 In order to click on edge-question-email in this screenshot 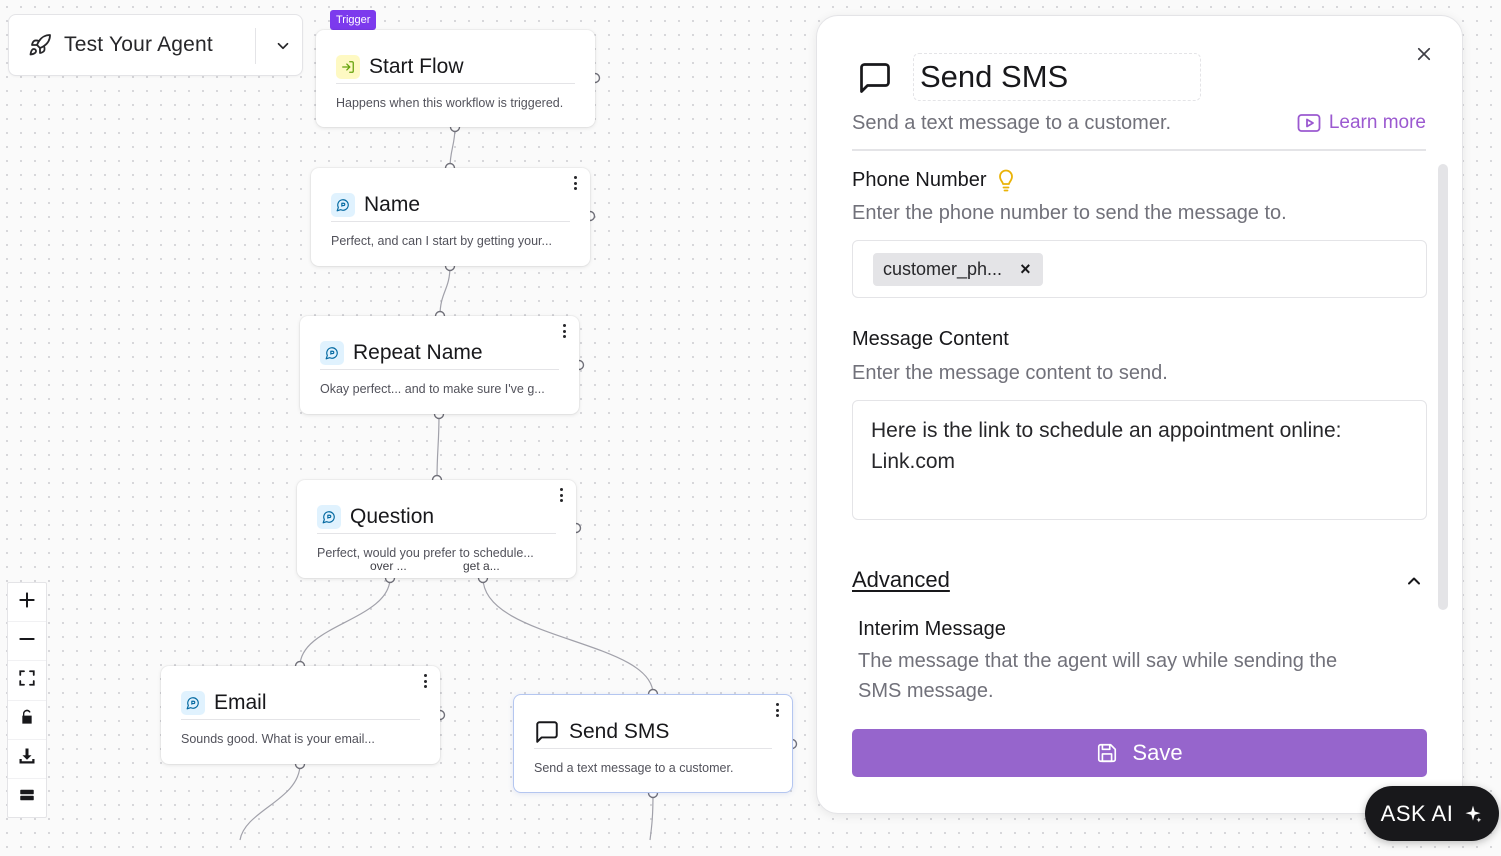, I will do `click(345, 622)`.